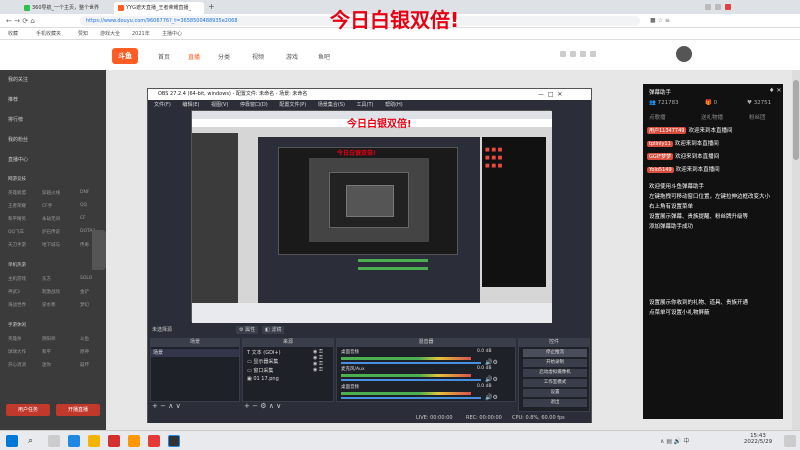 This screenshot has height=450, width=800. Describe the element at coordinates (541, 94) in the screenshot. I see `minimize-icon: —` at that location.